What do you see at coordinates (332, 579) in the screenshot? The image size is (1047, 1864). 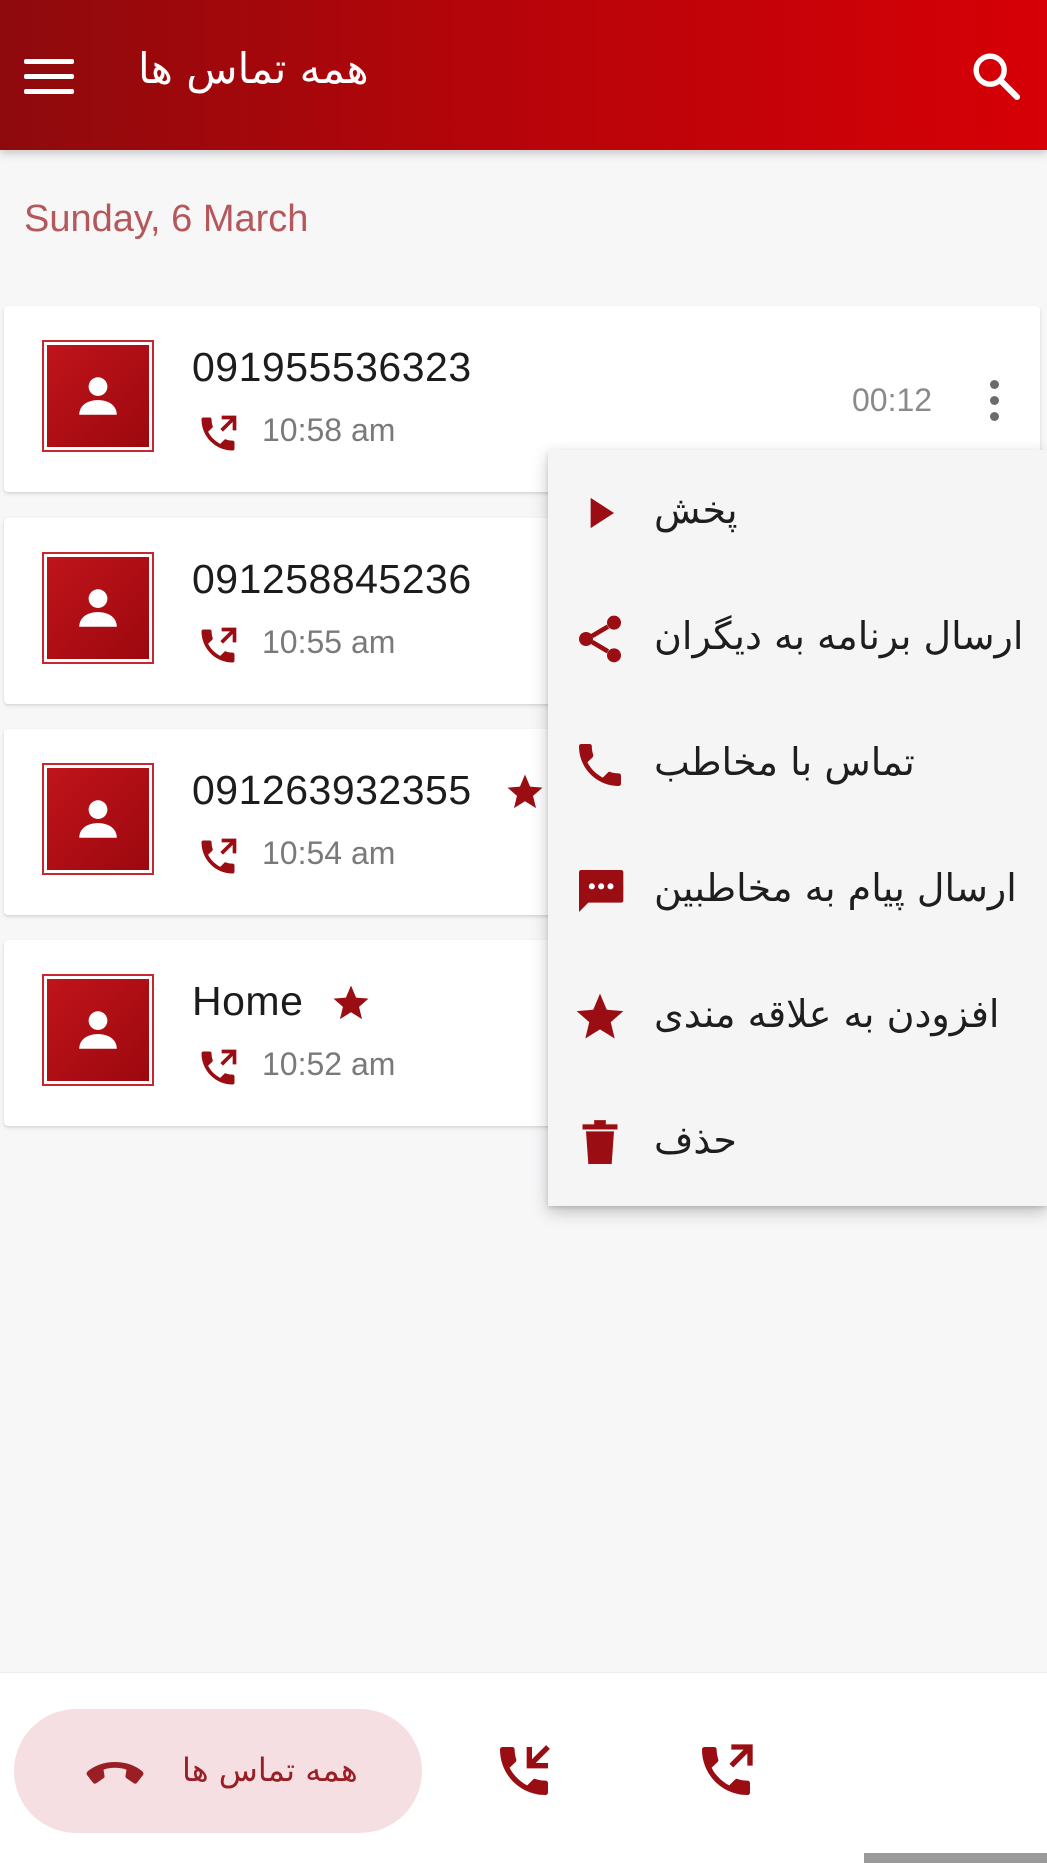 I see `call-number: 091258845236` at bounding box center [332, 579].